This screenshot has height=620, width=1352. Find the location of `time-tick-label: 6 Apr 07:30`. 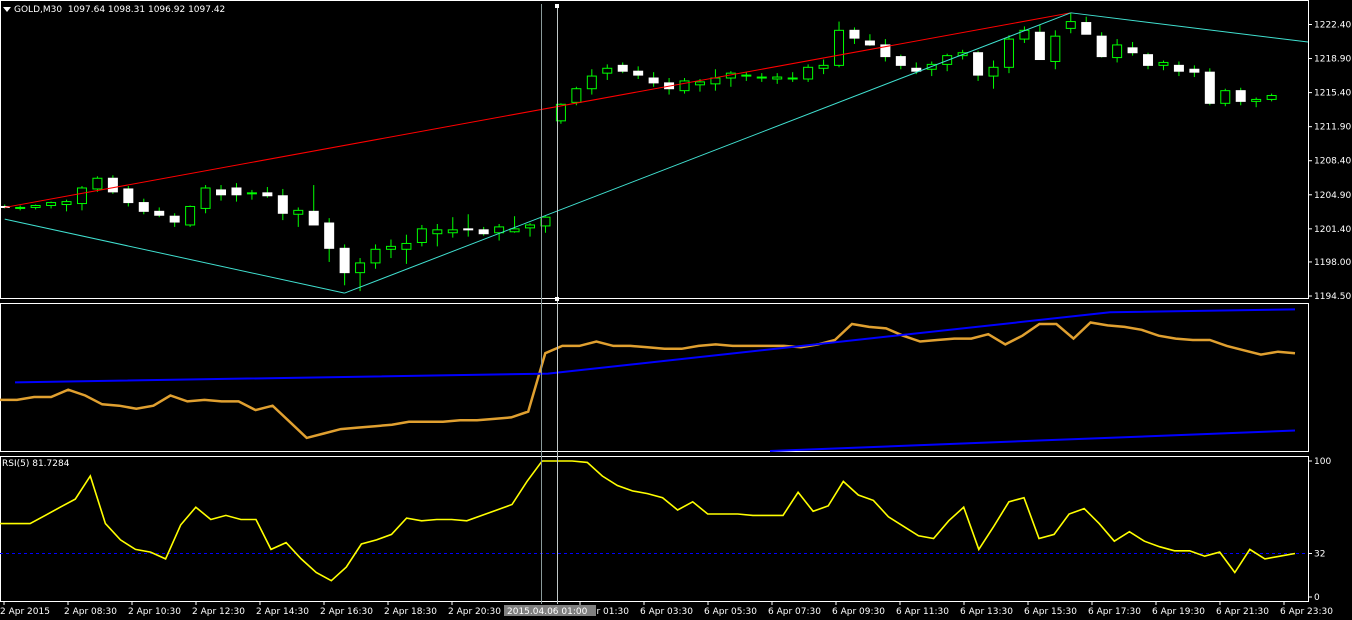

time-tick-label: 6 Apr 07:30 is located at coordinates (794, 612).